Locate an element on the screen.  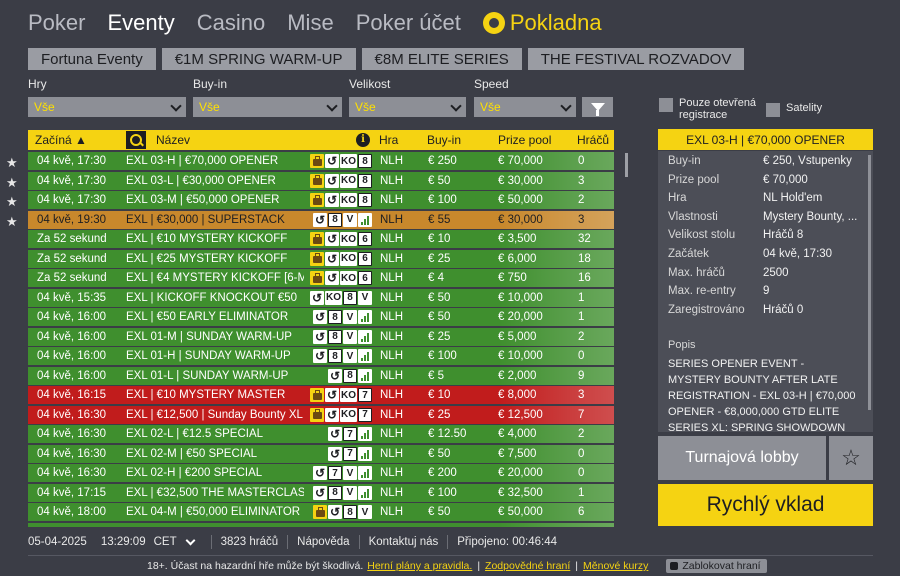
help-link: Nápověda is located at coordinates (323, 542).